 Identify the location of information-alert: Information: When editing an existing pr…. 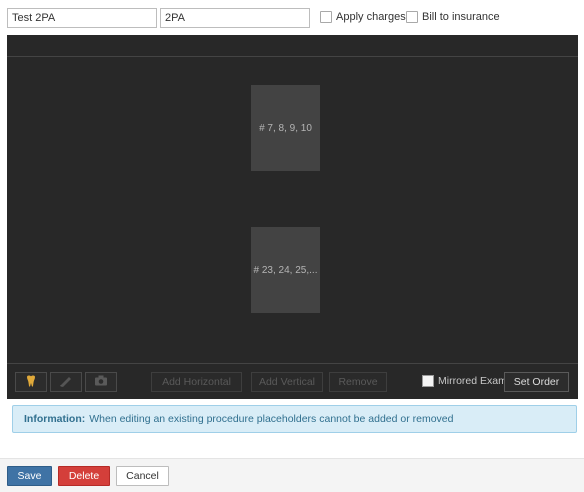
(294, 419).